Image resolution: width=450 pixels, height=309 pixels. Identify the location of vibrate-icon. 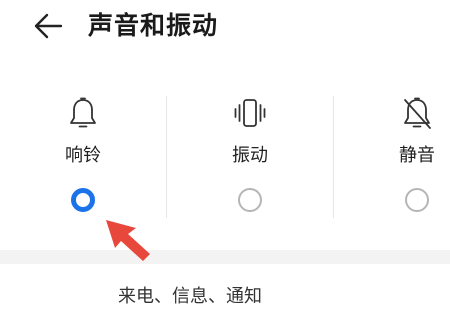
(250, 113).